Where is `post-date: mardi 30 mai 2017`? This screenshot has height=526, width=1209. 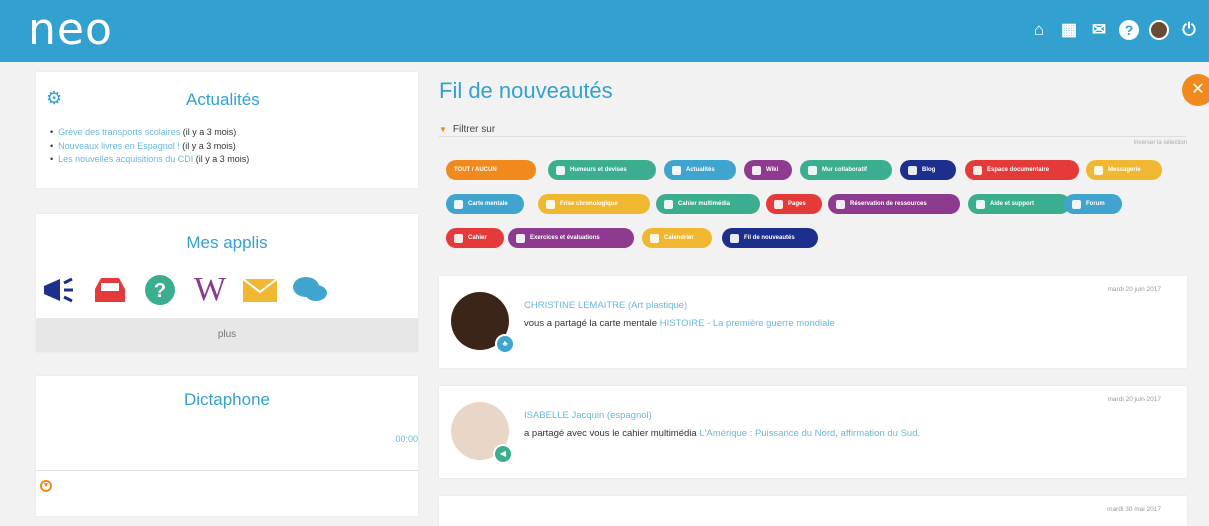 post-date: mardi 30 mai 2017 is located at coordinates (1134, 509).